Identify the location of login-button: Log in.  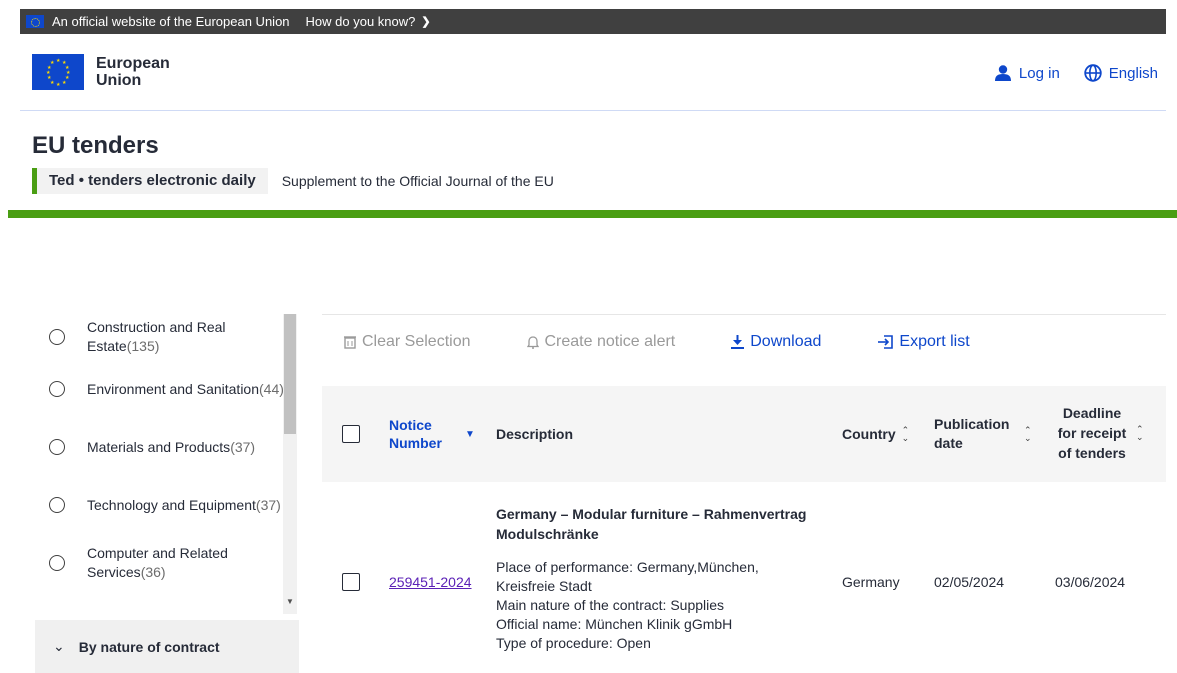
(1027, 73).